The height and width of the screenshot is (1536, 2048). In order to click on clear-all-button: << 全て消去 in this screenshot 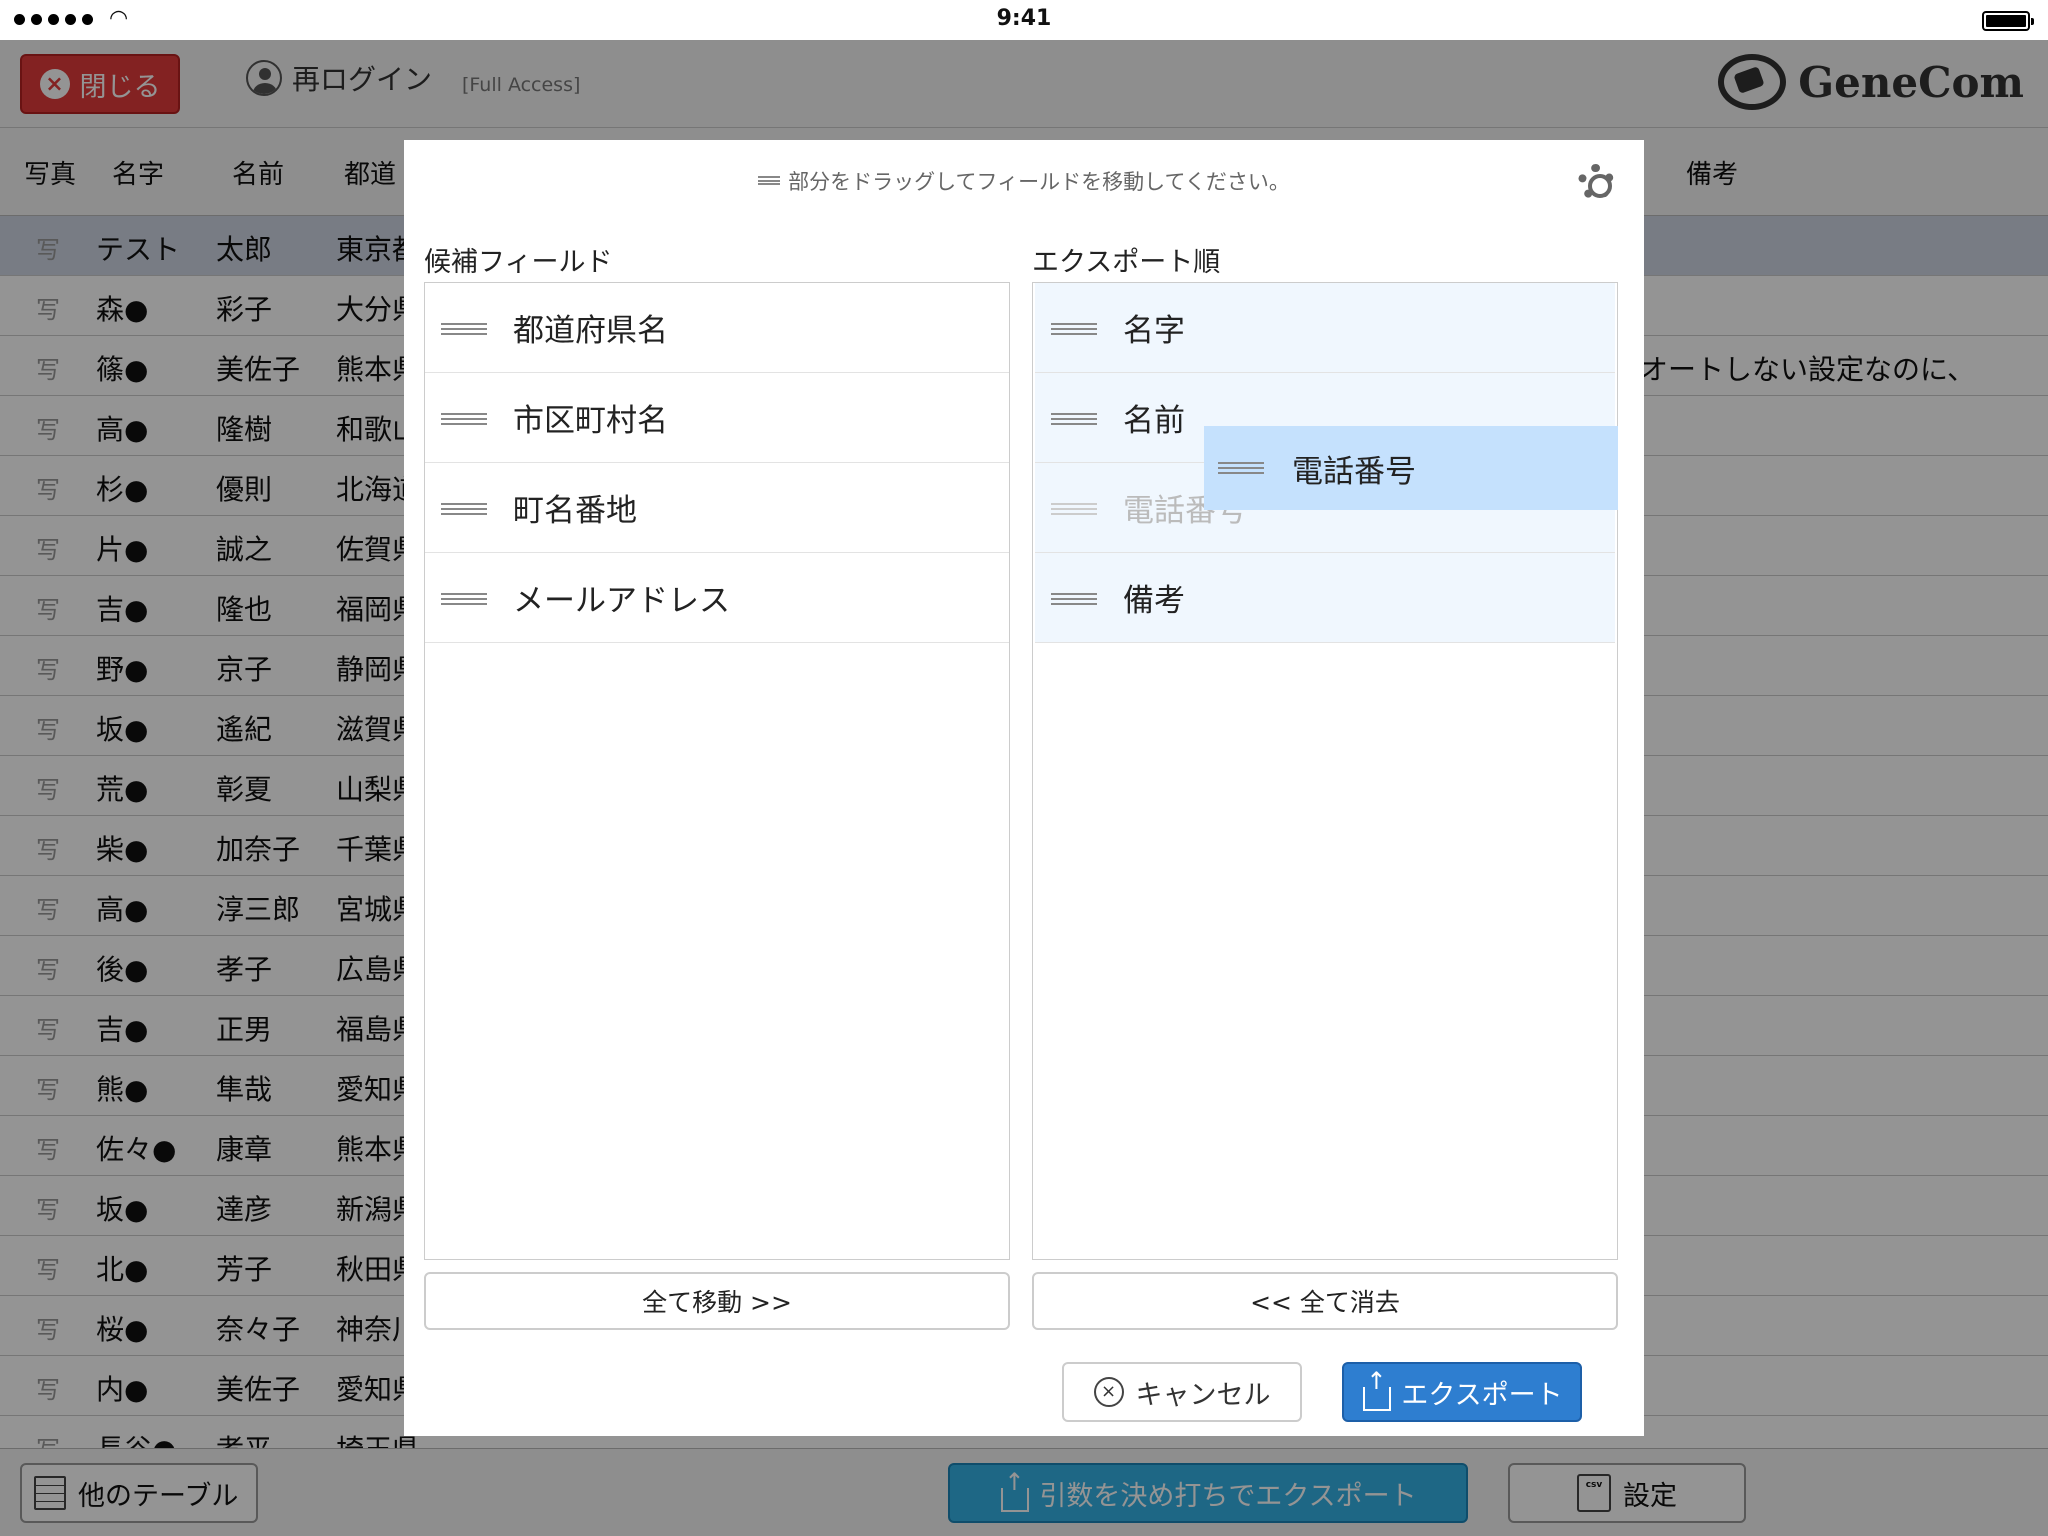, I will do `click(1325, 1301)`.